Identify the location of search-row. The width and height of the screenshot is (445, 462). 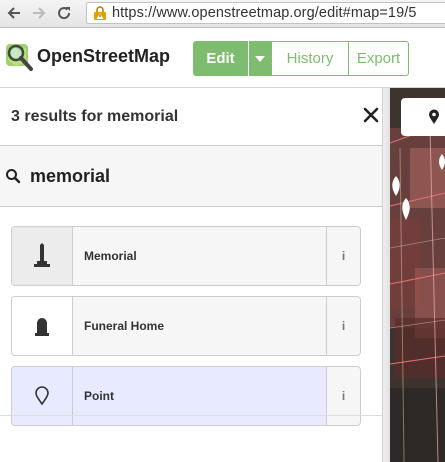
(195, 176).